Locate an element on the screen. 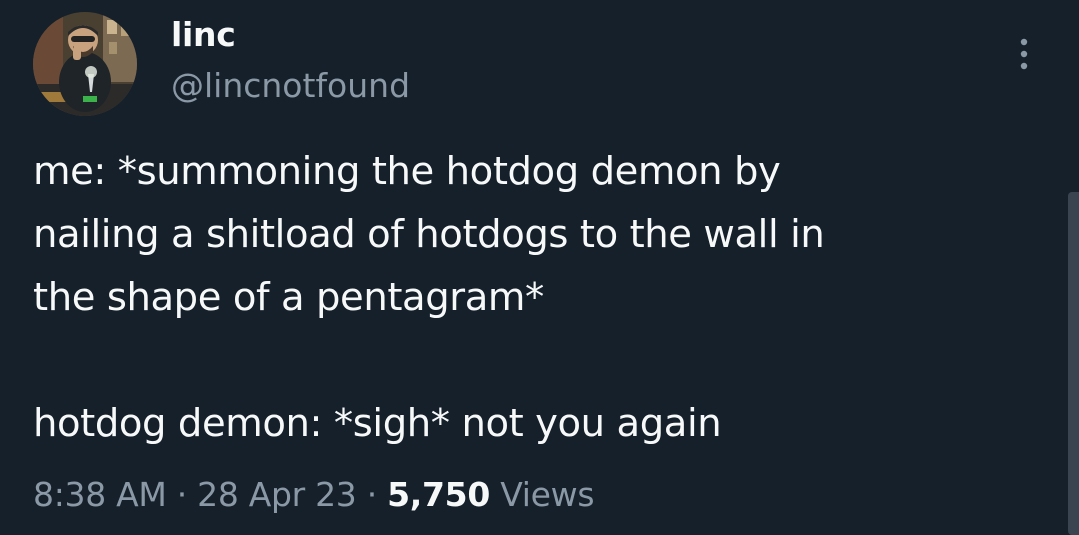 This screenshot has height=535, width=1079. tweet-text-line: me: *summoning the hotdog demon by is located at coordinates (407, 171).